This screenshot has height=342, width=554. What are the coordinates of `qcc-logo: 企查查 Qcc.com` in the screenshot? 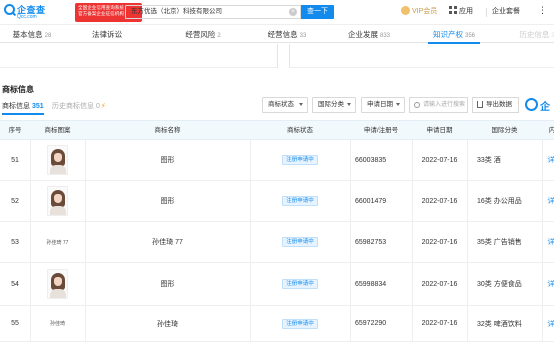 It's located at (26, 12).